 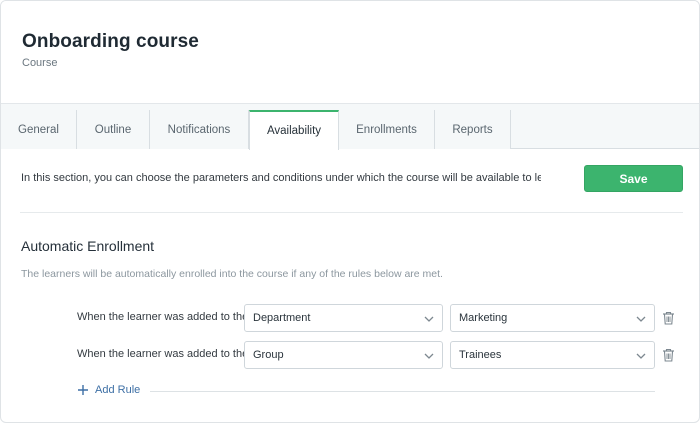 What do you see at coordinates (39, 129) in the screenshot?
I see `tab-general: General` at bounding box center [39, 129].